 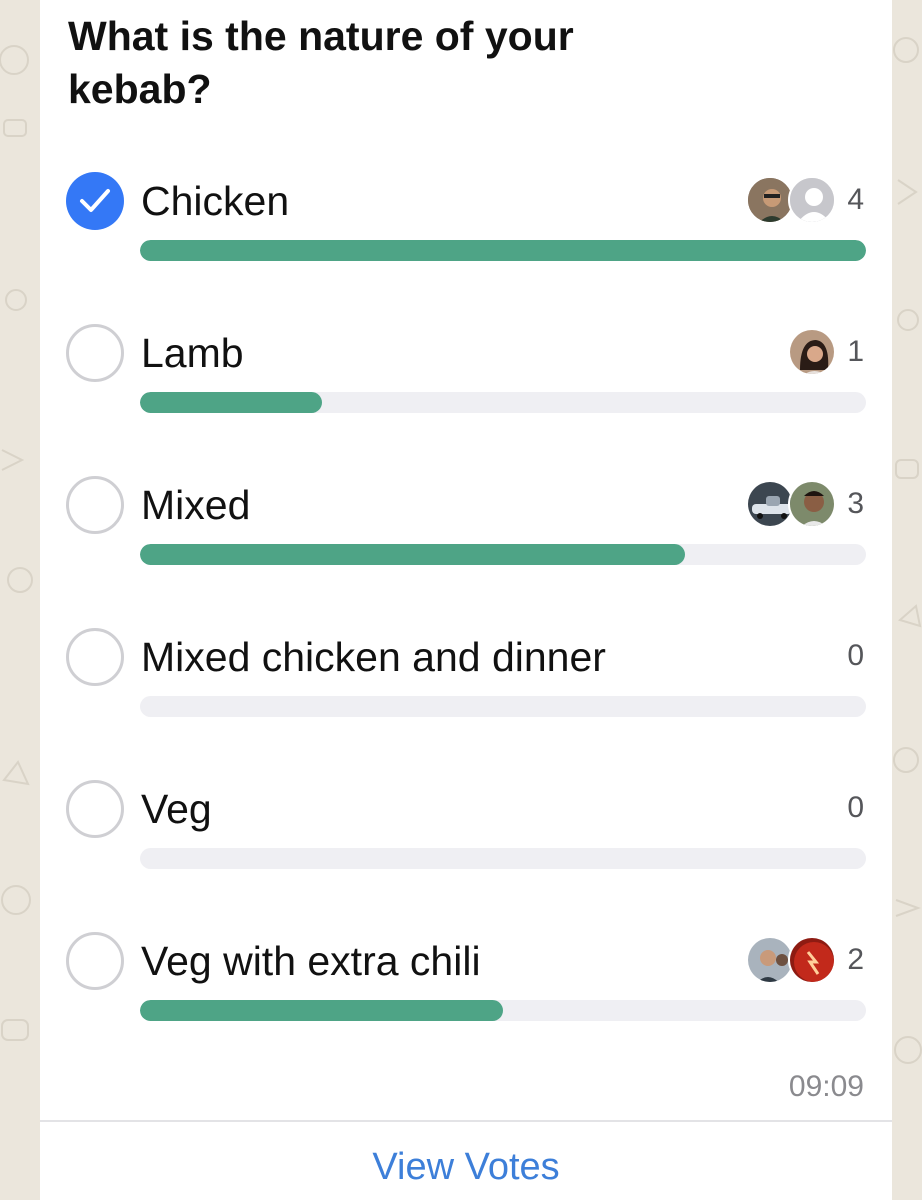 What do you see at coordinates (812, 200) in the screenshot?
I see `person-placeholder-icon` at bounding box center [812, 200].